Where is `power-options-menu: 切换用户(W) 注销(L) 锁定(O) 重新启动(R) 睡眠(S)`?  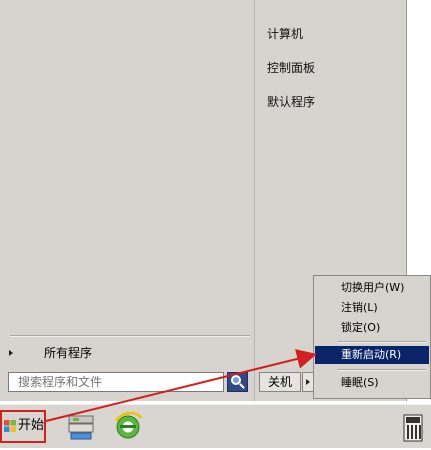 power-options-menu: 切换用户(W) 注销(L) 锁定(O) 重新启动(R) 睡眠(S) is located at coordinates (372, 337).